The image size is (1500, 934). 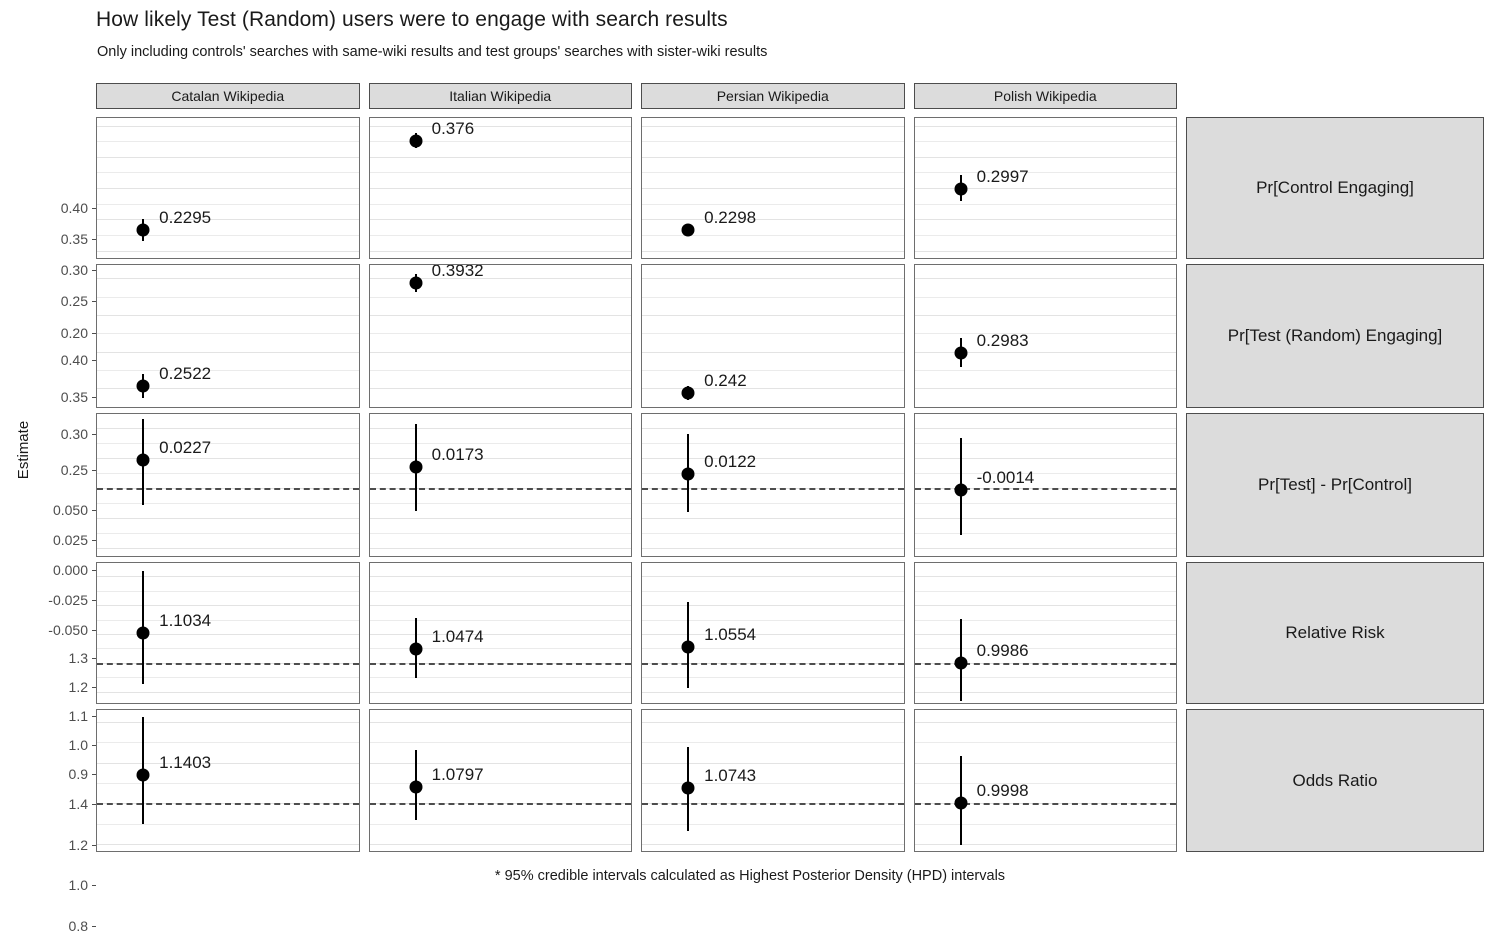 What do you see at coordinates (1335, 780) in the screenshot?
I see `facet-row-strip-5: Odds Ratio` at bounding box center [1335, 780].